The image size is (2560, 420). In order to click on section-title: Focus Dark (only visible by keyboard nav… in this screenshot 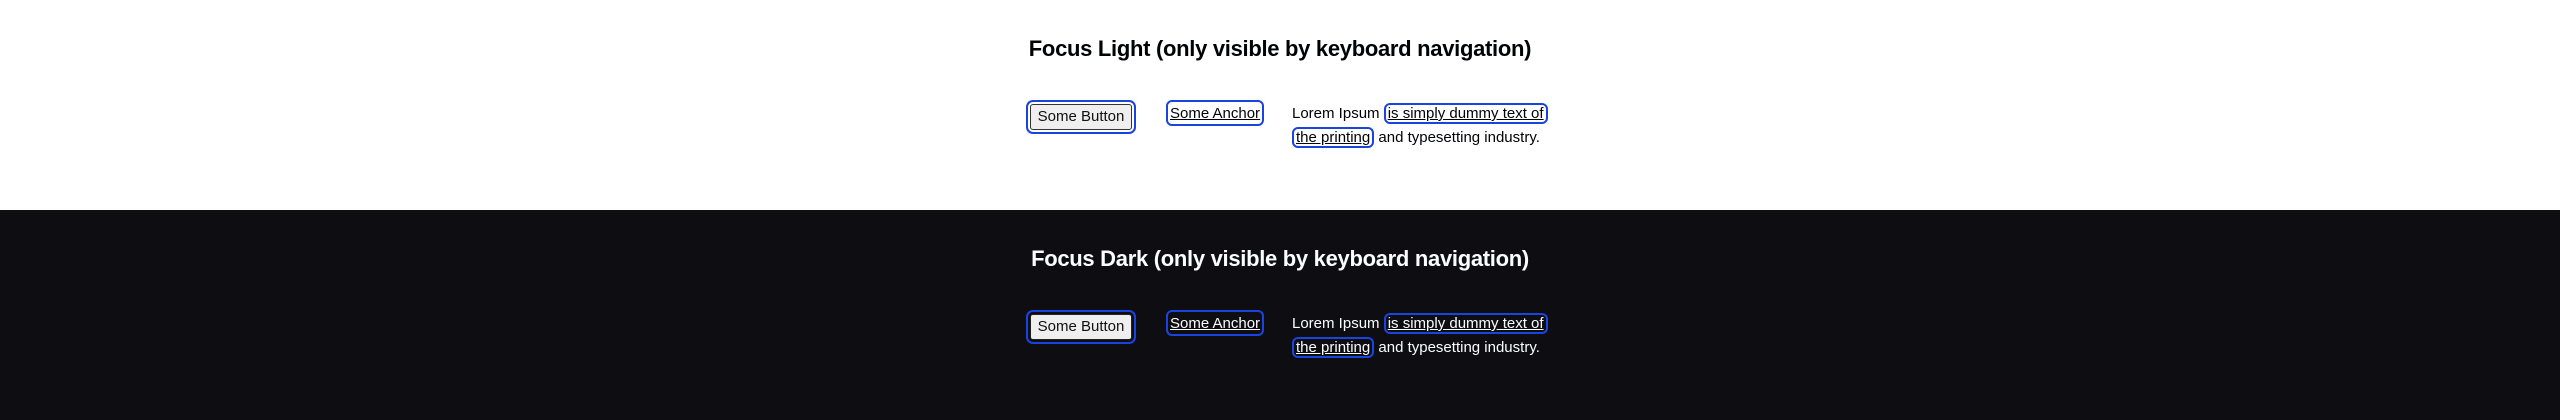, I will do `click(1280, 258)`.